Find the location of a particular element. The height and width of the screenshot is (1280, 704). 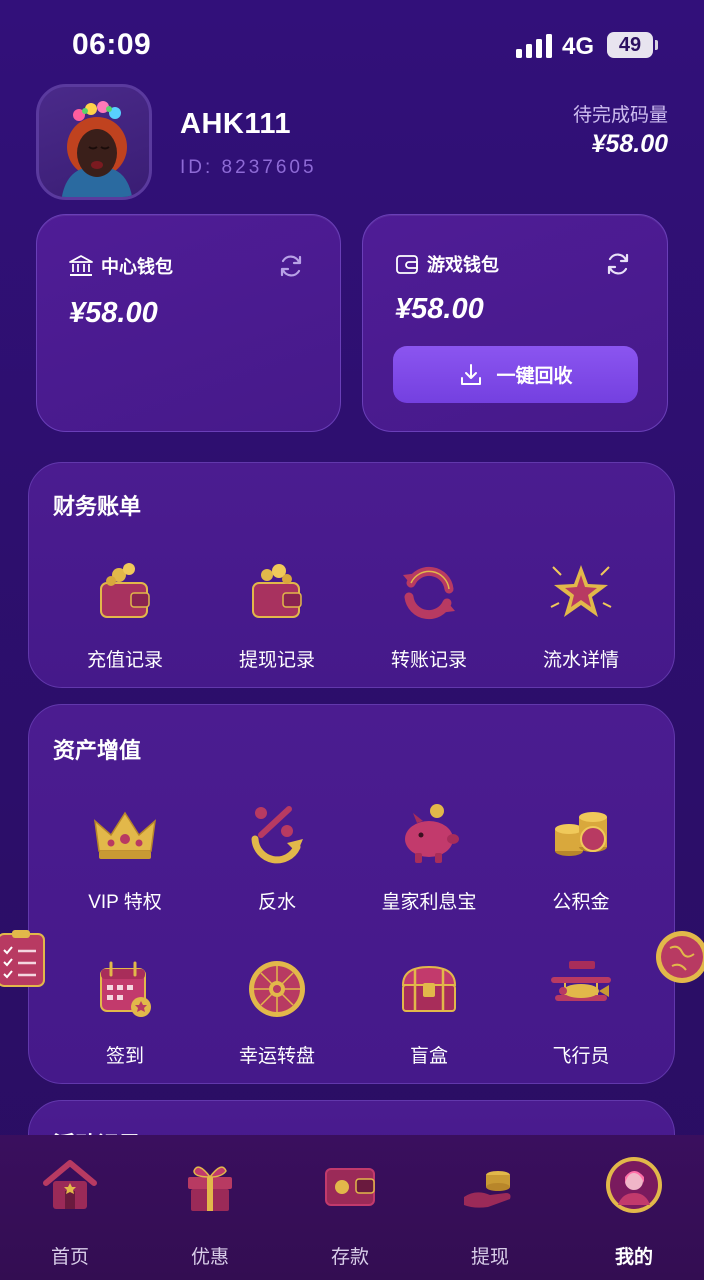

grid-label: 流水详情 is located at coordinates (580, 660).